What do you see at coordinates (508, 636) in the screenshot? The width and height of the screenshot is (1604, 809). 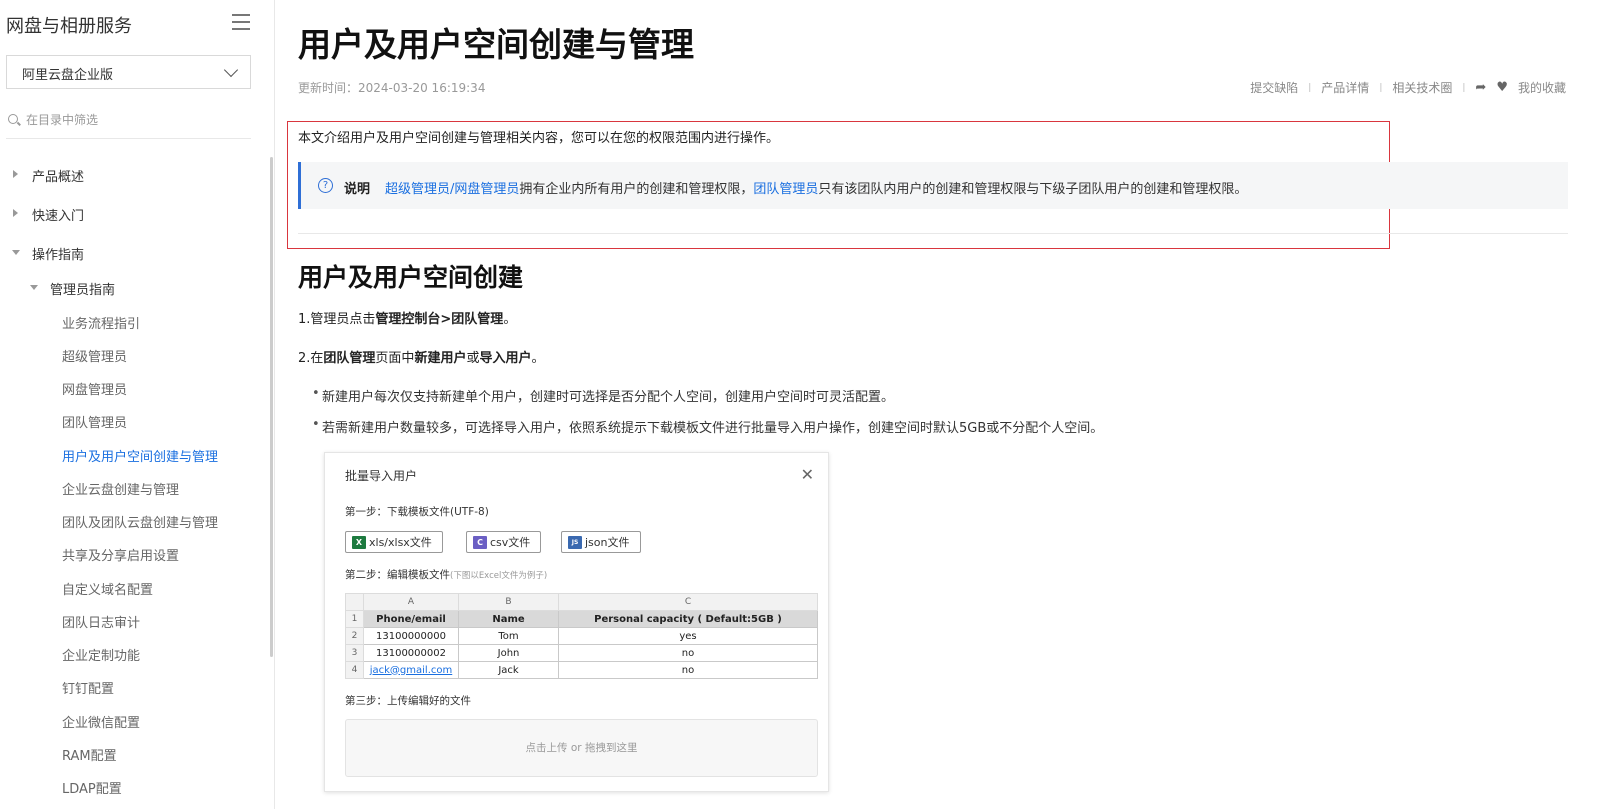 I see `table-cell: Tom` at bounding box center [508, 636].